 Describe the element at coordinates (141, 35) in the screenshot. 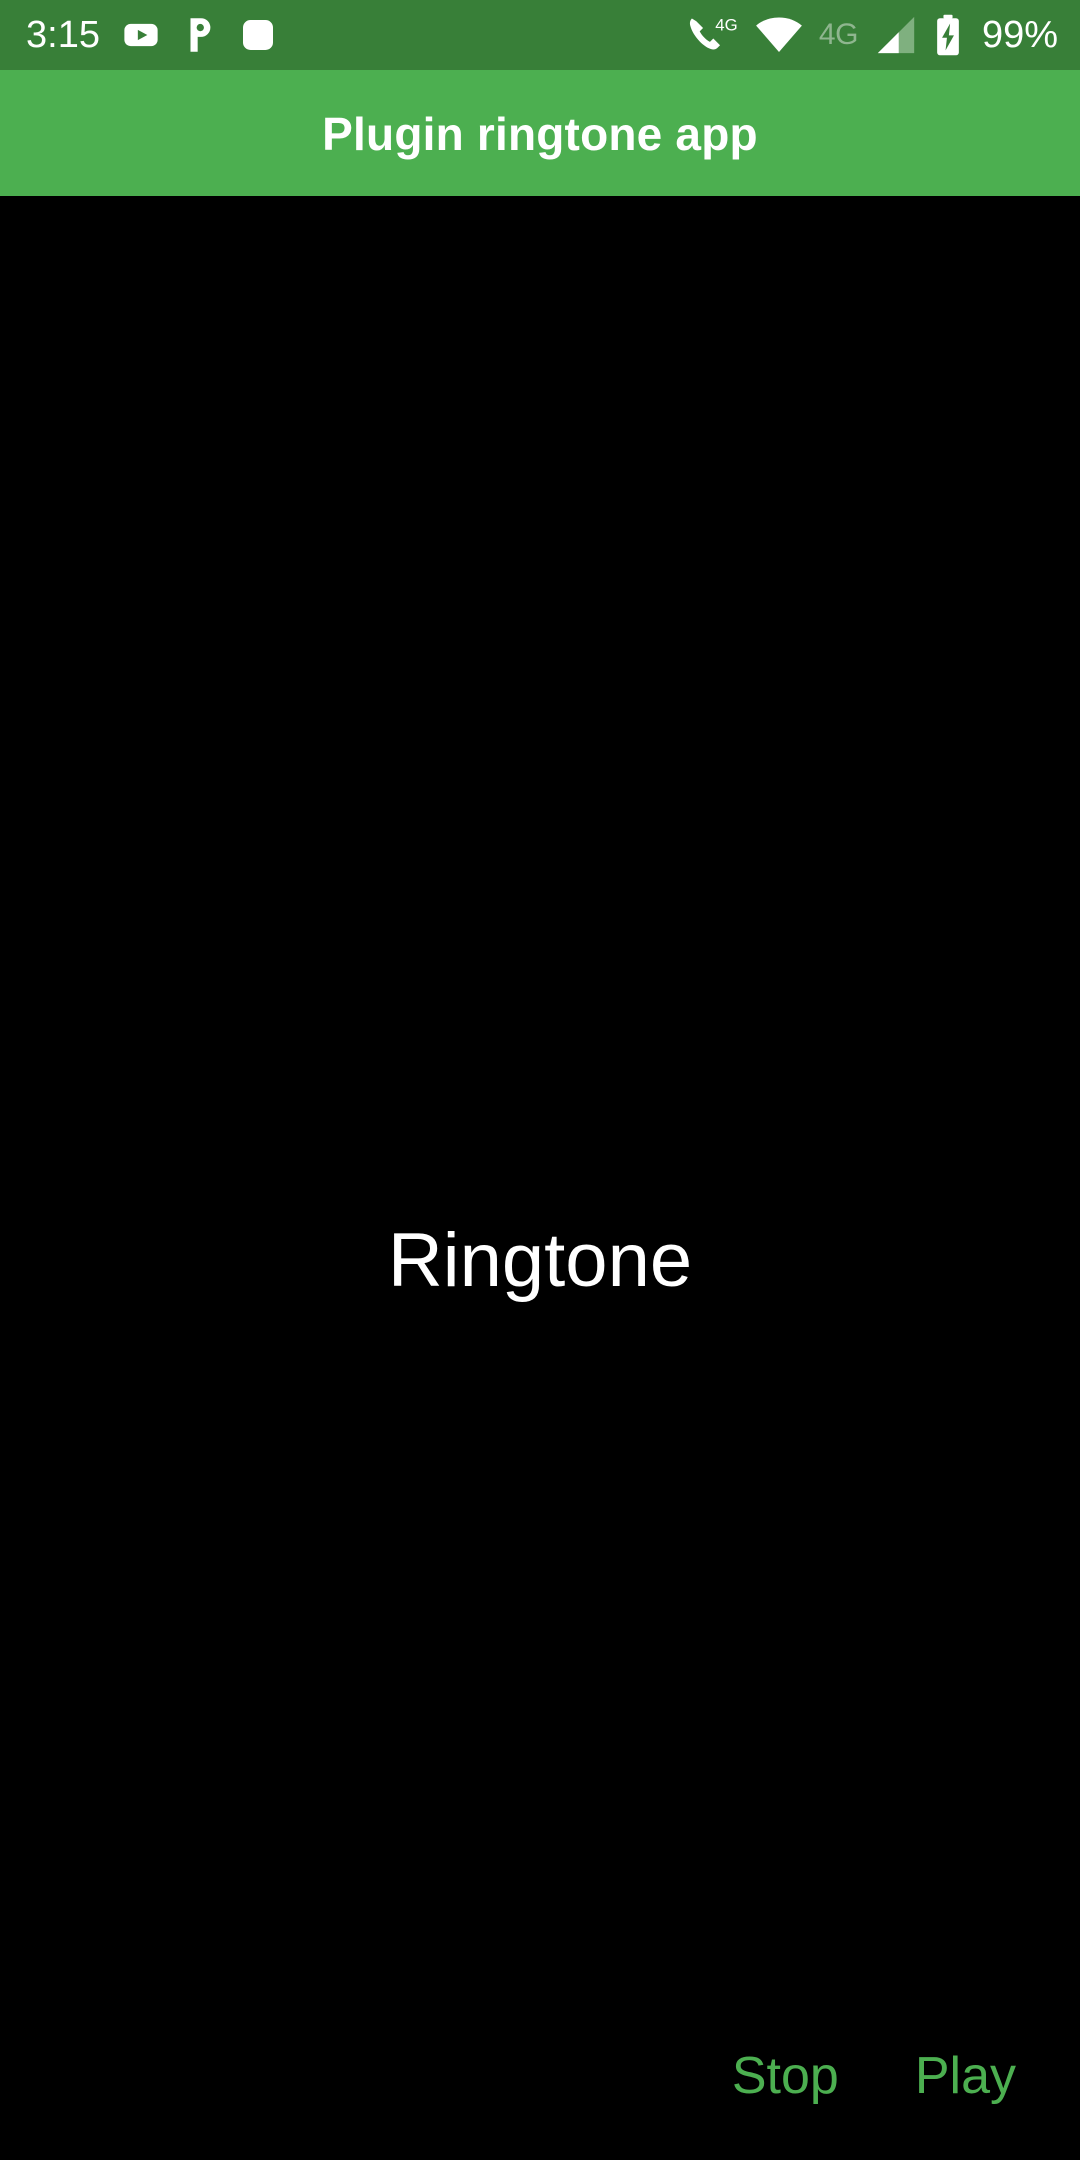

I see `youtube-icon` at that location.